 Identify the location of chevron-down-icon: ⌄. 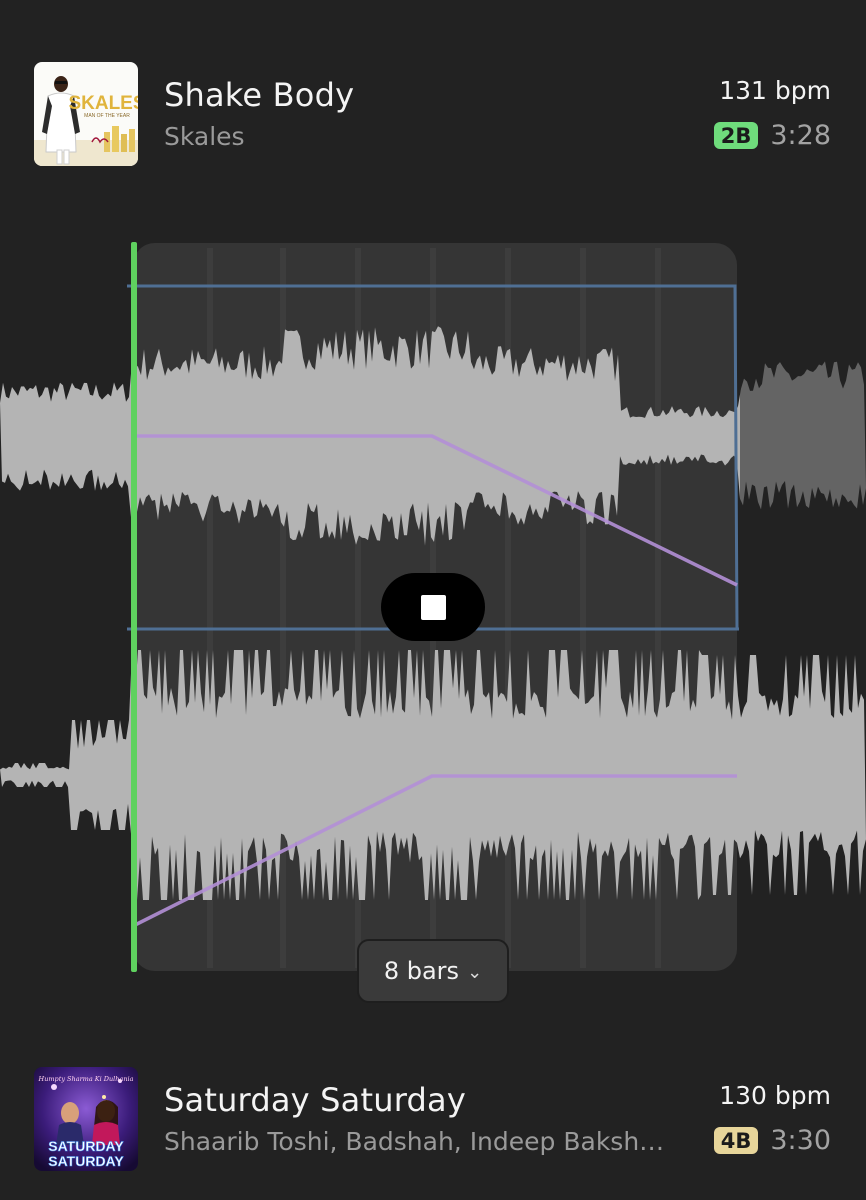
(475, 972).